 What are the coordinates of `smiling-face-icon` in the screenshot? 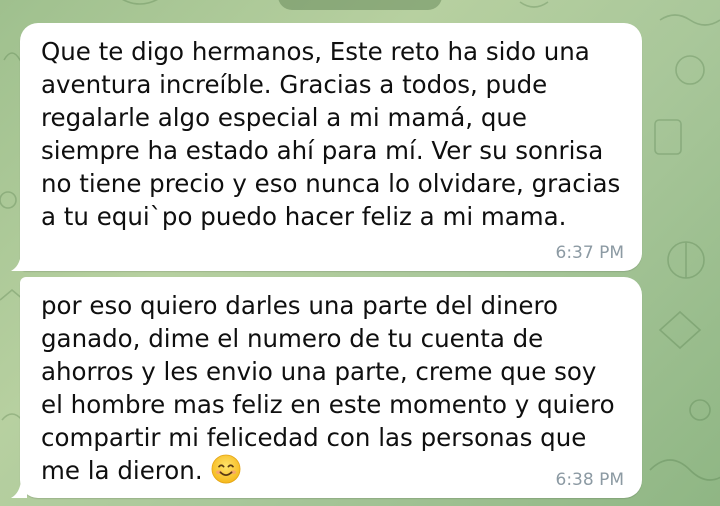 It's located at (226, 469).